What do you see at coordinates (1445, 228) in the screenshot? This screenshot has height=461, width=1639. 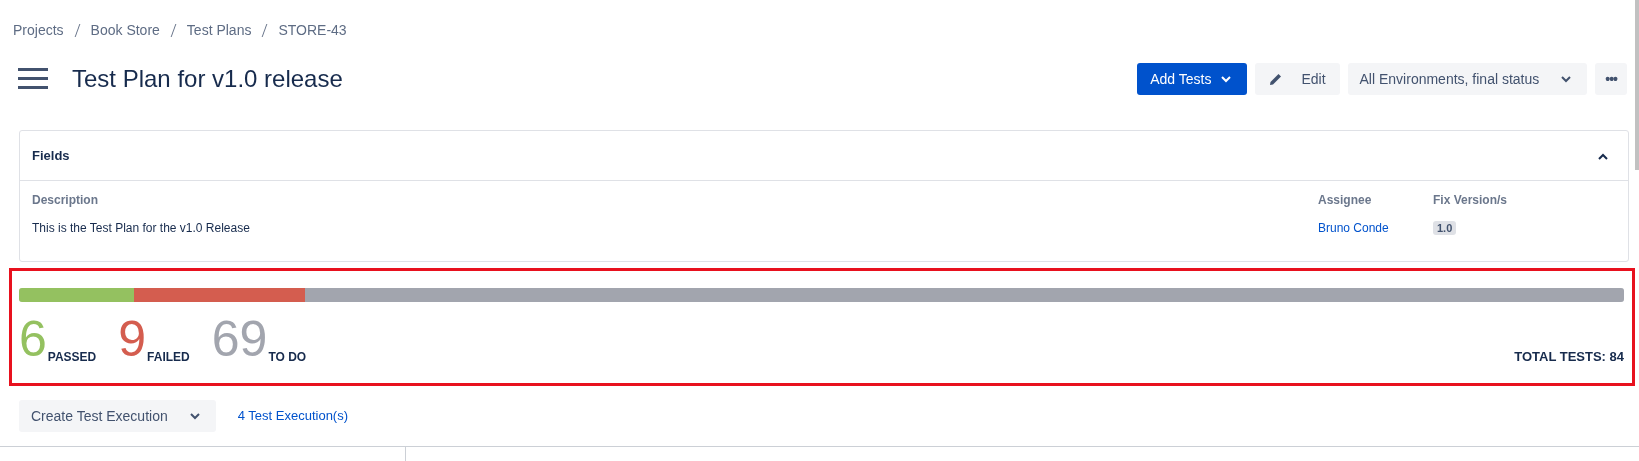 I see `version-tag: 1.0` at bounding box center [1445, 228].